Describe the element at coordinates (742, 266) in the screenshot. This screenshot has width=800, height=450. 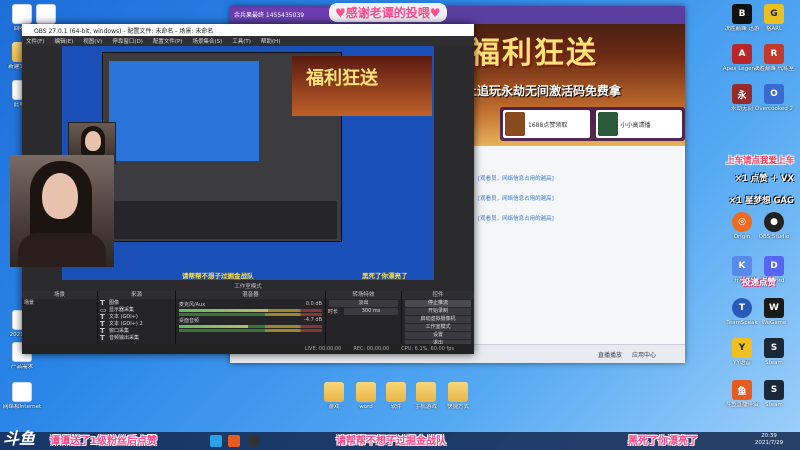
I see `kaiheila-icon: K` at that location.